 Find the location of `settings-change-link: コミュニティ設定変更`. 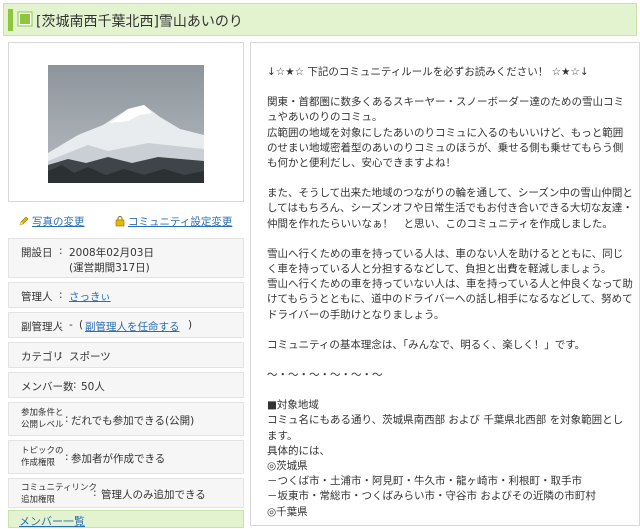

settings-change-link: コミュニティ設定変更 is located at coordinates (173, 221).